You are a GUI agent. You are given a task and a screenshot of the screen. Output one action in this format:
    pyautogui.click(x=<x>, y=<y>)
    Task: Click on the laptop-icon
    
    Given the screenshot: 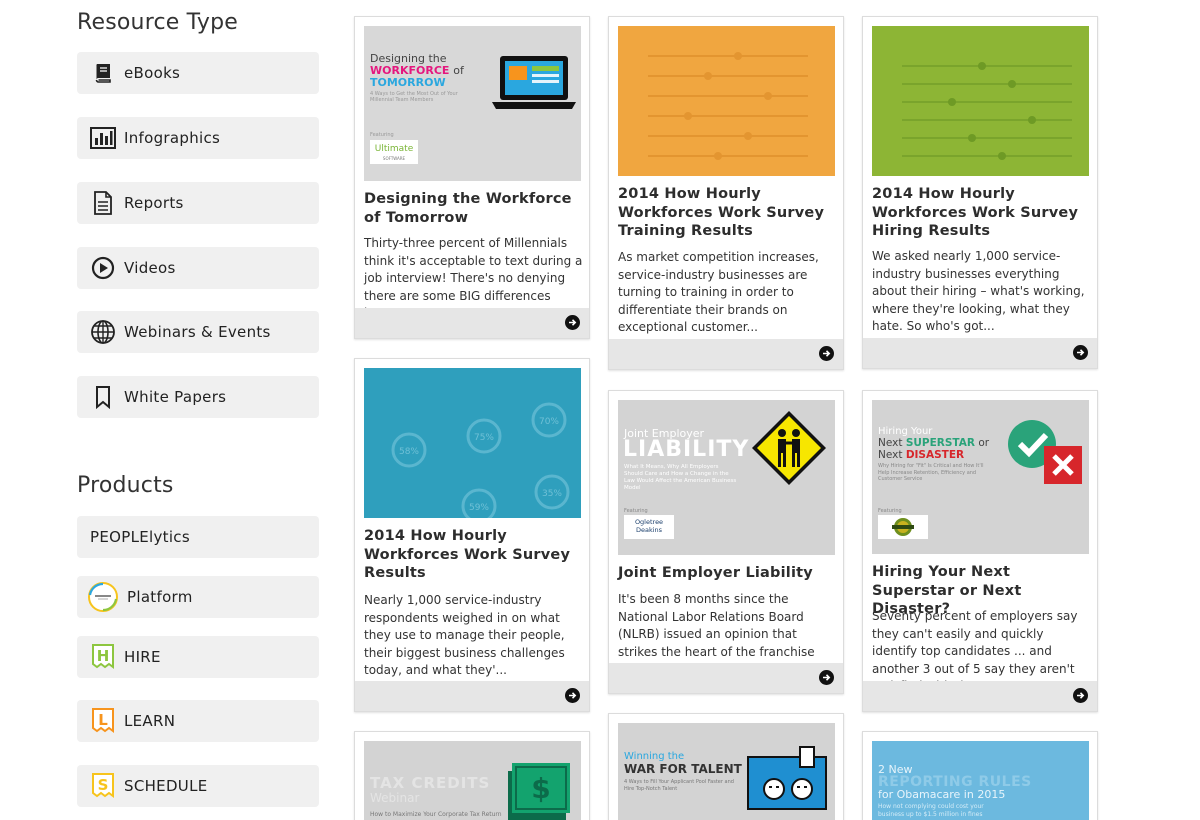 What is the action you would take?
    pyautogui.click(x=534, y=82)
    